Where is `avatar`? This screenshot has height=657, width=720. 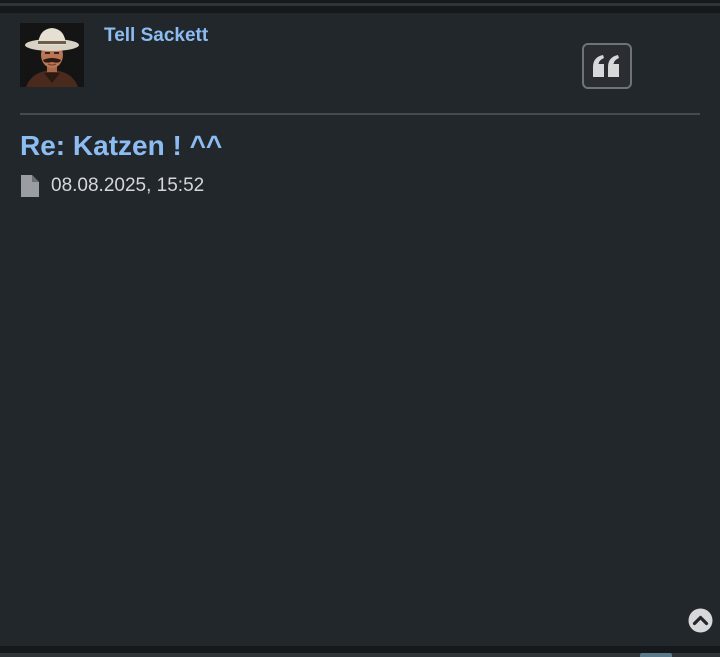 avatar is located at coordinates (52, 55).